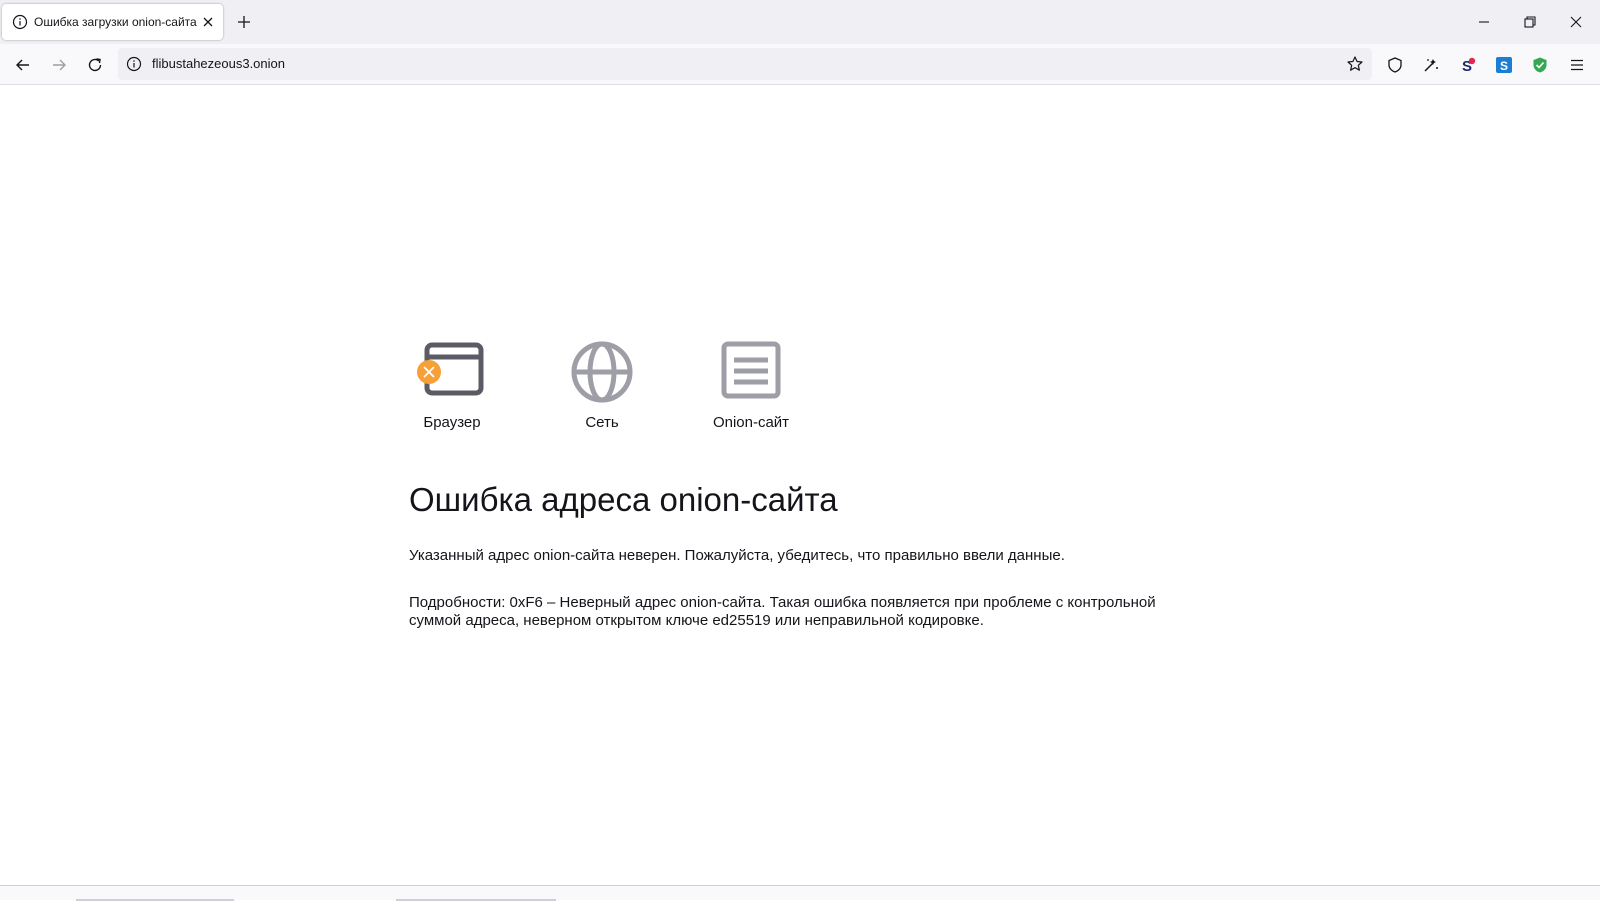 This screenshot has height=901, width=1600. I want to click on reload-icon, so click(95, 65).